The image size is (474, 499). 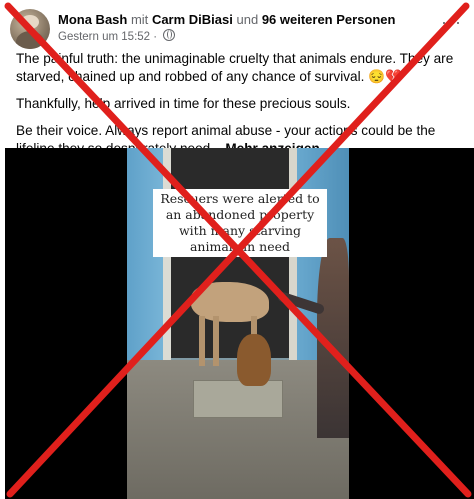 I want to click on concrete-step, so click(x=238, y=399).